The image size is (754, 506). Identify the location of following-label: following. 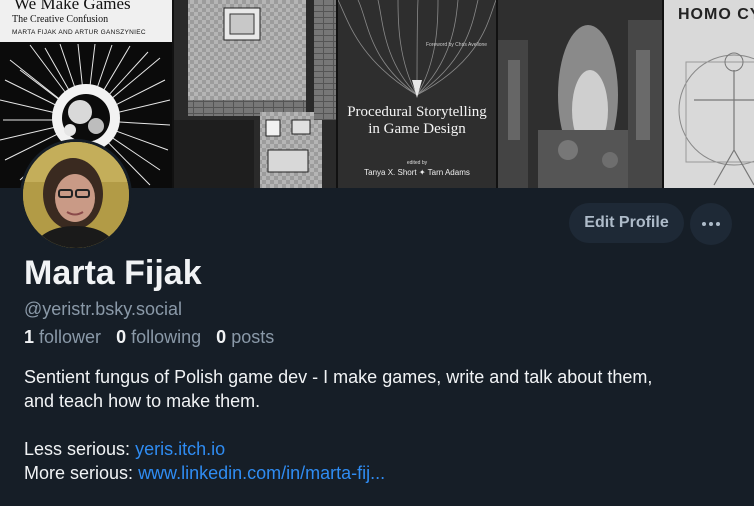
(166, 337).